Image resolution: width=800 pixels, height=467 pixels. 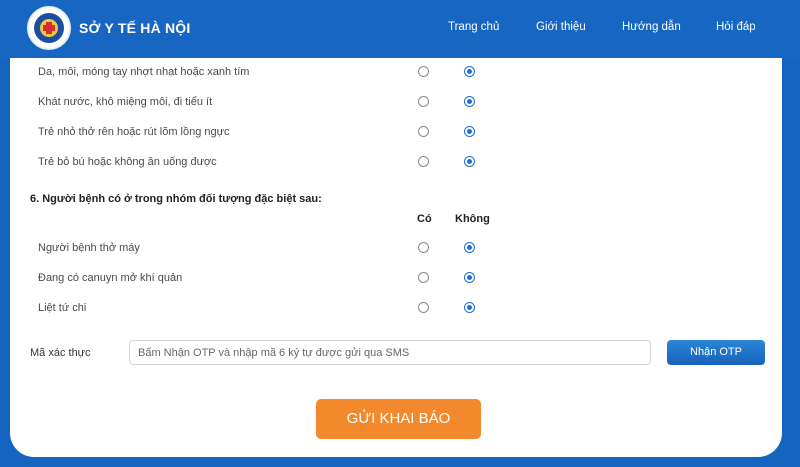 I want to click on submit-declaration-button: GỬI KHAI BÁO, so click(x=398, y=419).